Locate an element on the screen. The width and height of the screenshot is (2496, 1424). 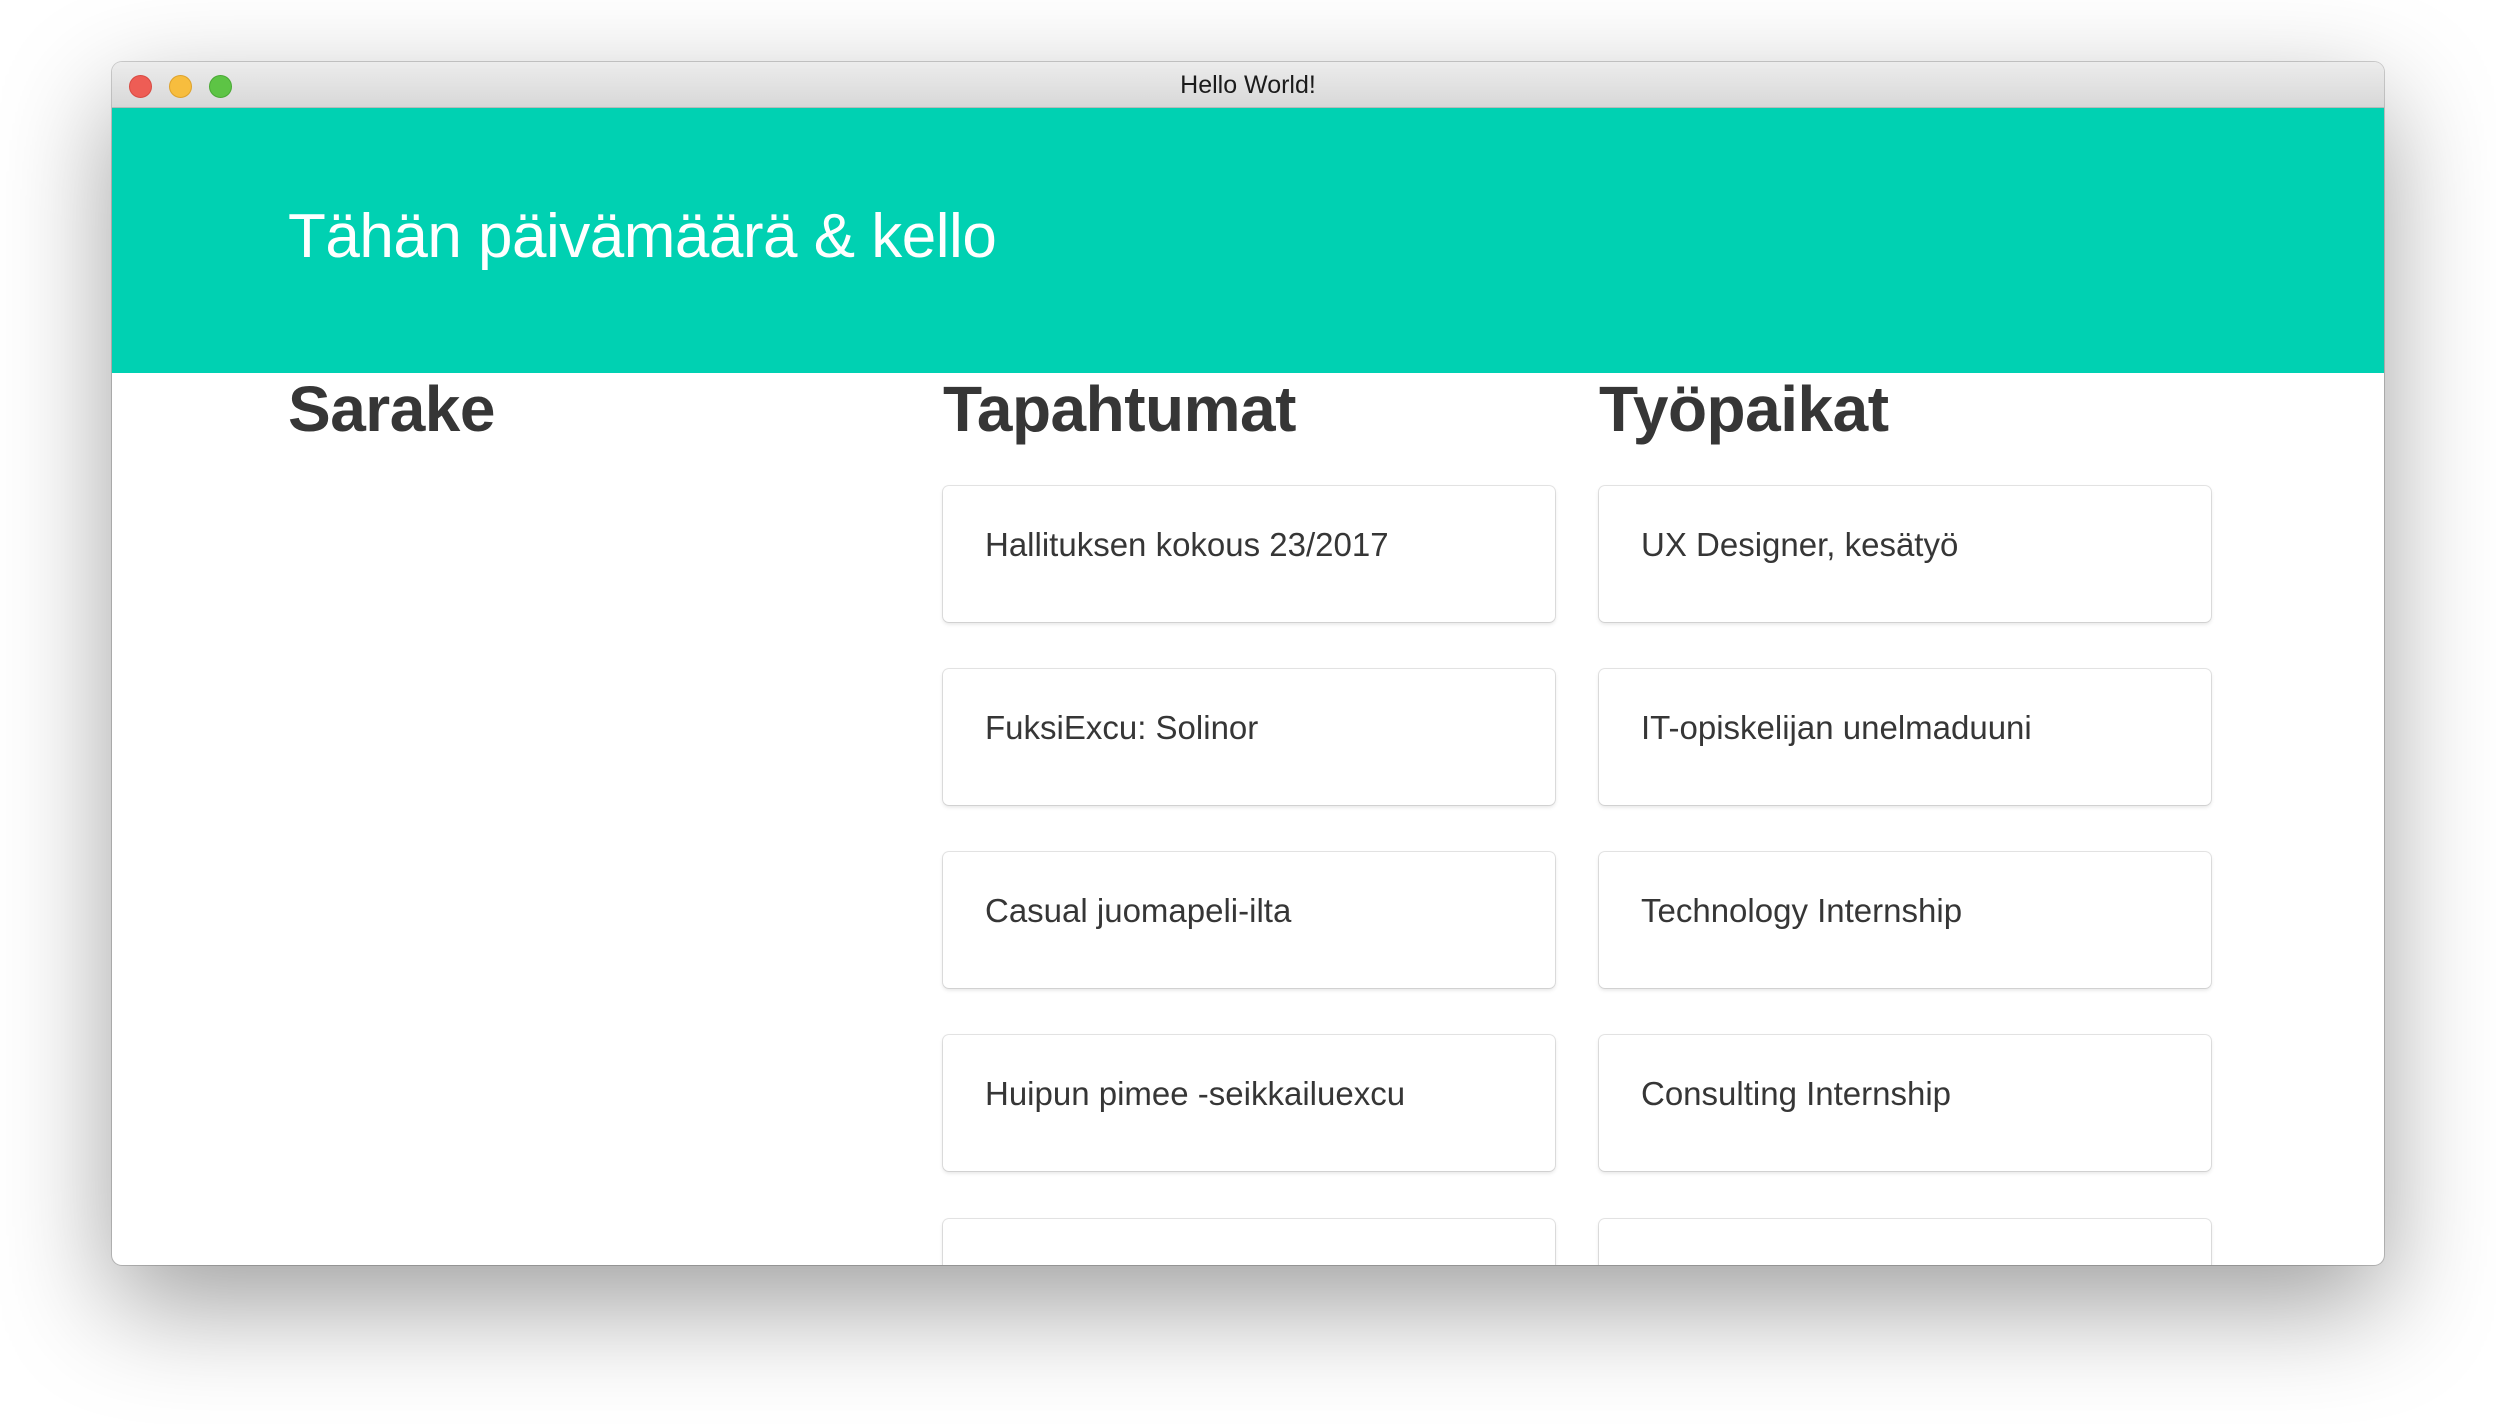
job-card-partial is located at coordinates (1905, 1242).